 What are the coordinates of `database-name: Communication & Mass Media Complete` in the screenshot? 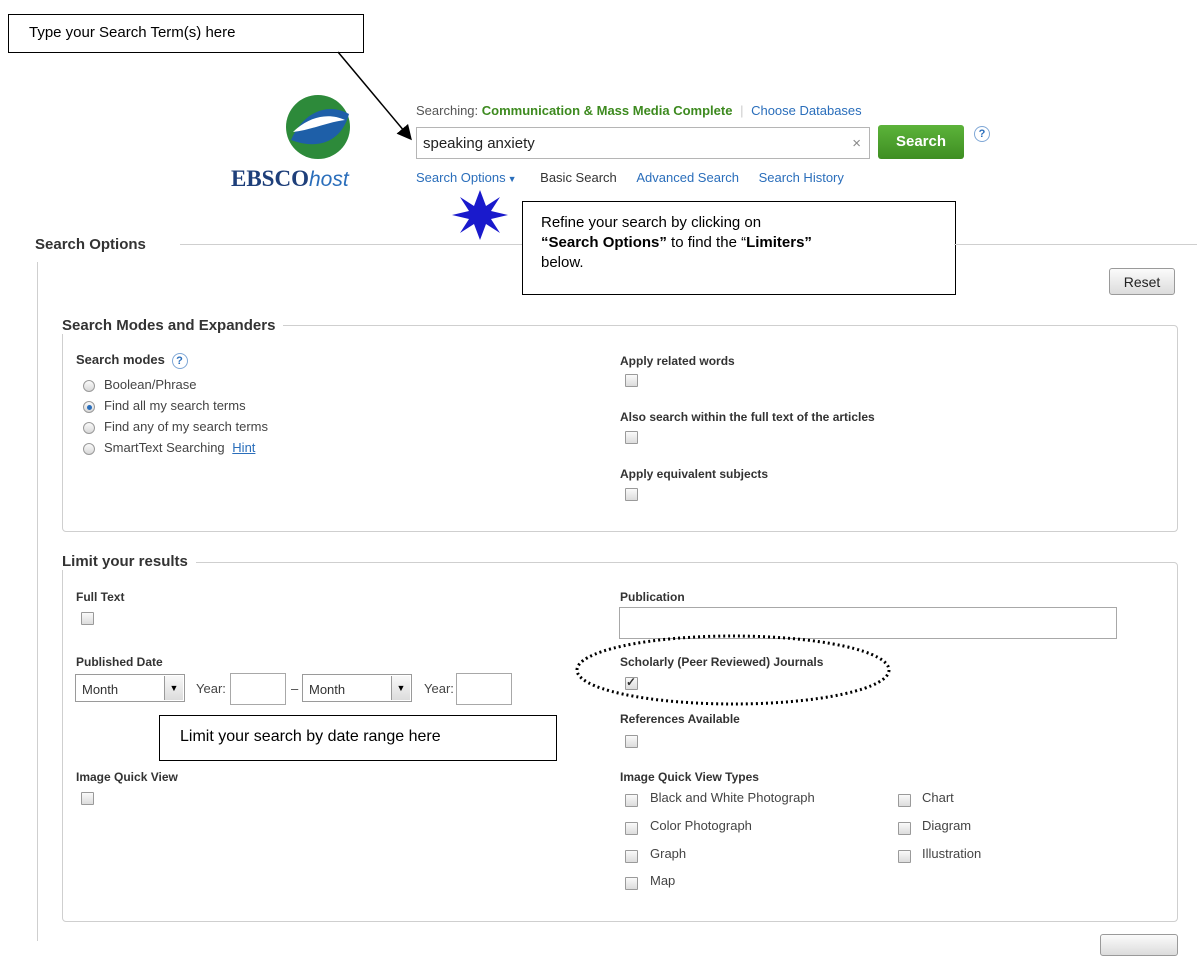 It's located at (607, 110).